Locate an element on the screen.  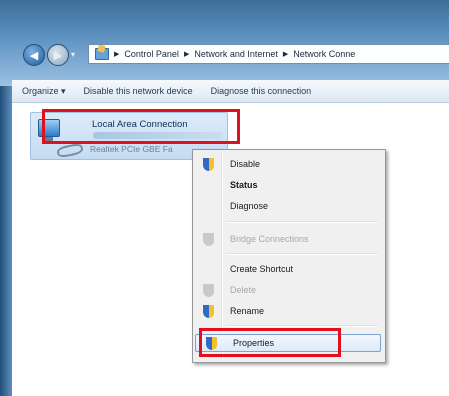
back-arrow-icon: ◀ is located at coordinates (34, 55).